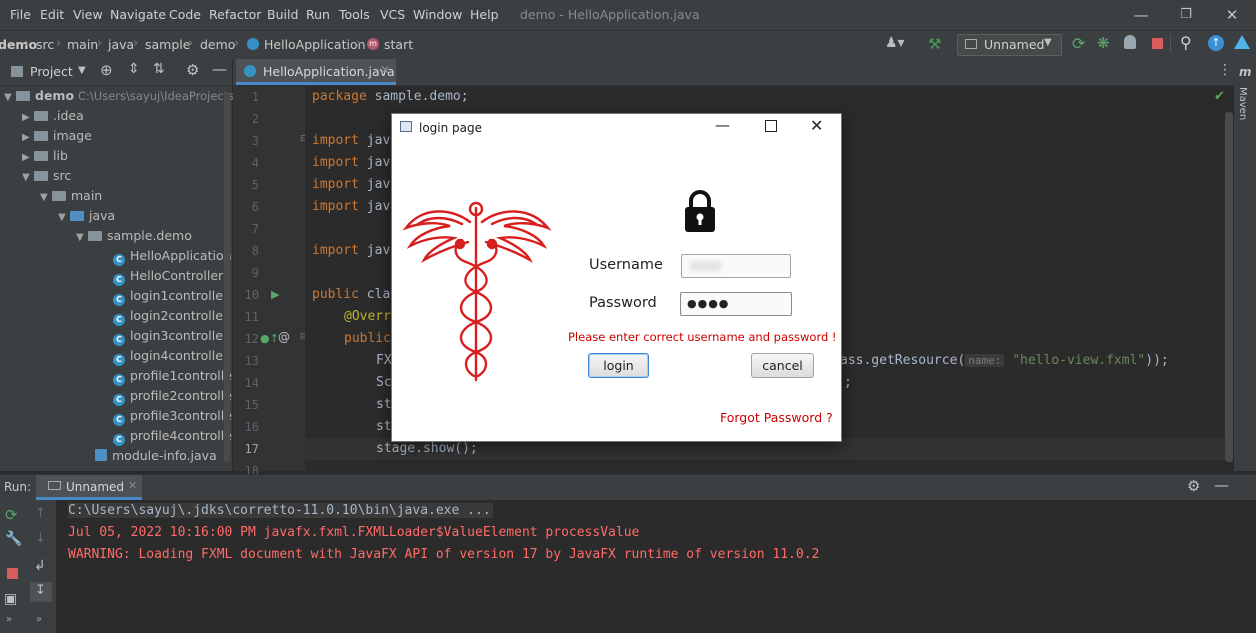  What do you see at coordinates (41, 156) in the screenshot?
I see `folder-icon` at bounding box center [41, 156].